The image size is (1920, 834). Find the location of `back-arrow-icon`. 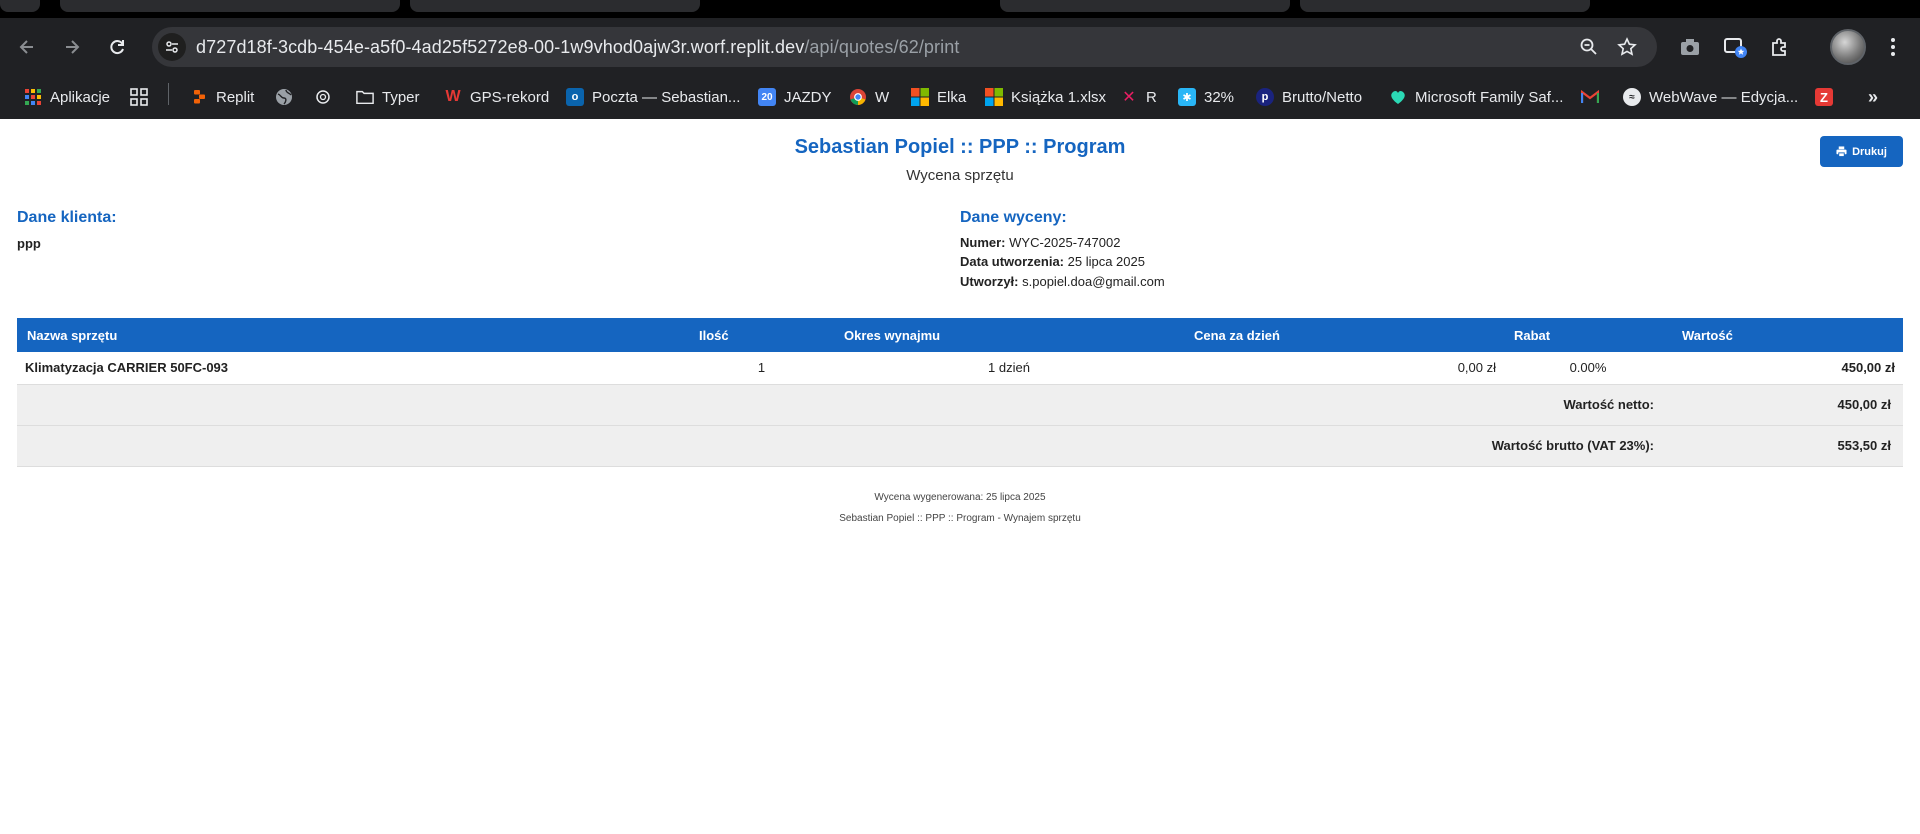

back-arrow-icon is located at coordinates (26, 47).